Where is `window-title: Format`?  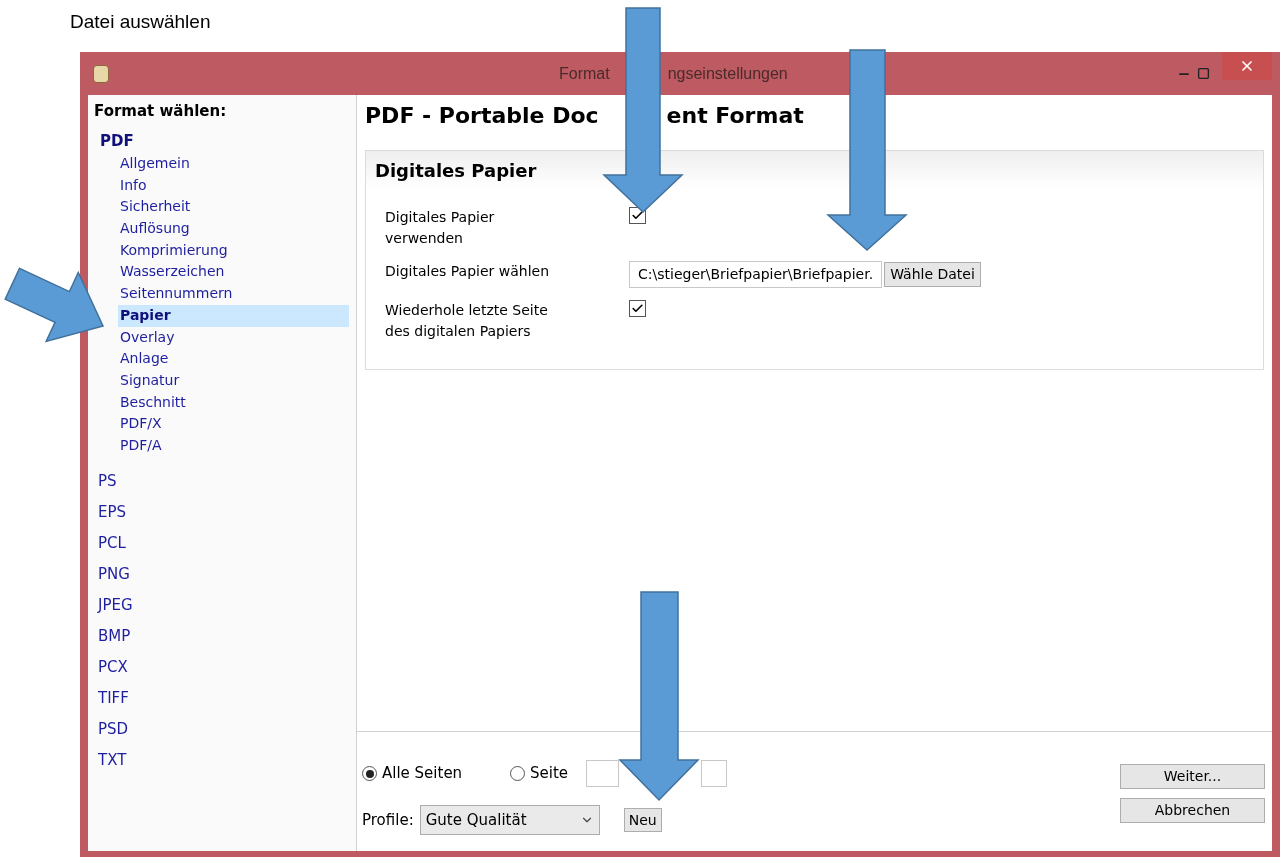 window-title: Format is located at coordinates (584, 73).